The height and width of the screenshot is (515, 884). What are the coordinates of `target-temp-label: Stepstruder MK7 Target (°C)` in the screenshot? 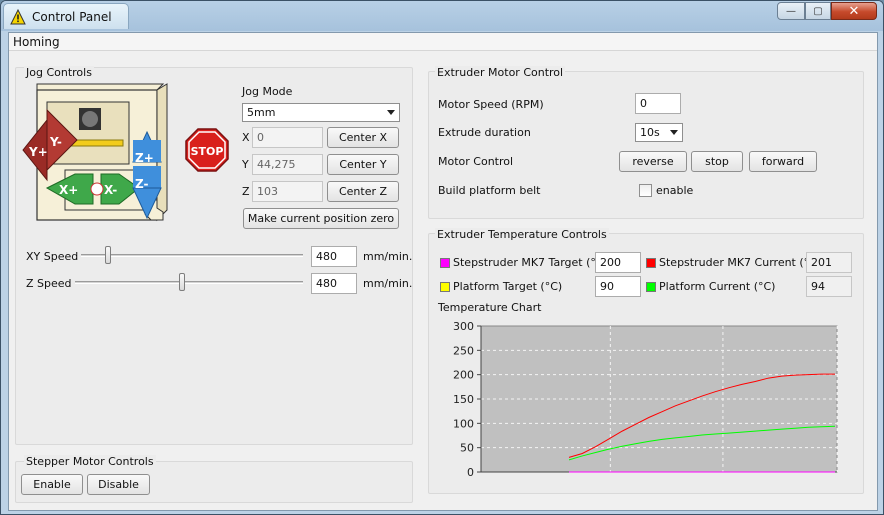 It's located at (530, 262).